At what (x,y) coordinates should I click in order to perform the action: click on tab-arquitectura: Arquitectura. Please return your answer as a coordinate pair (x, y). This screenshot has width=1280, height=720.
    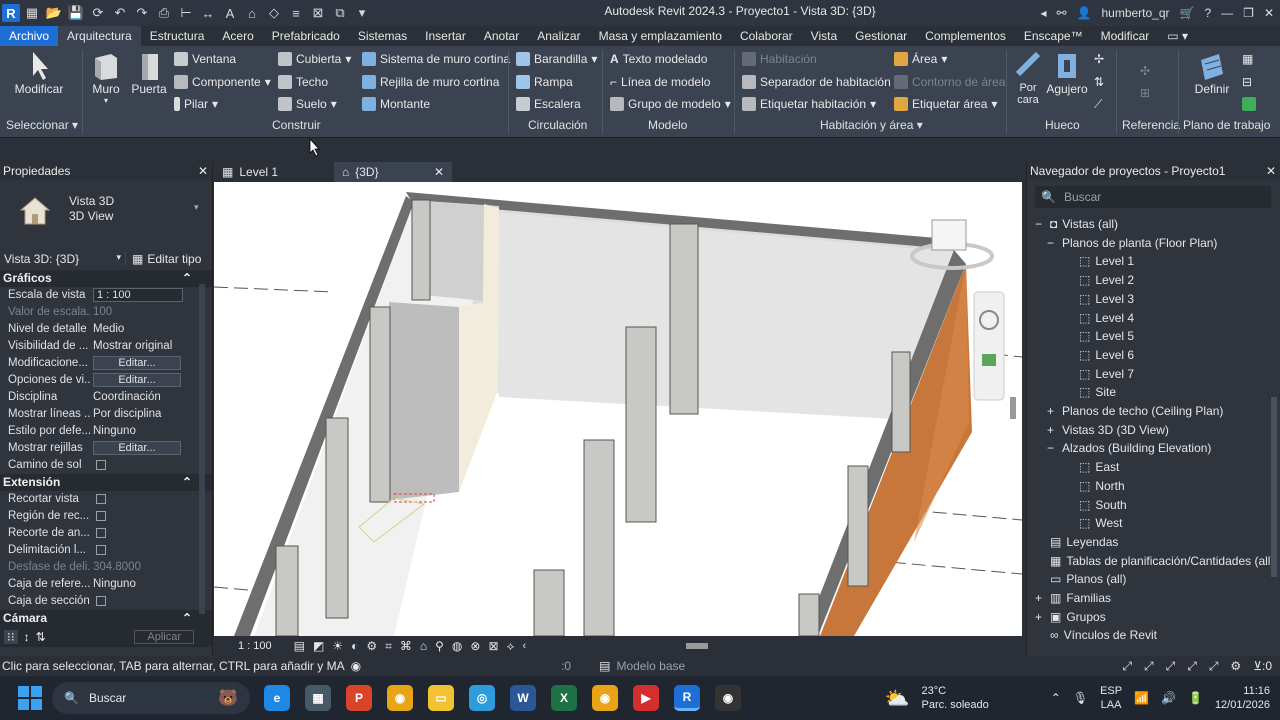
    Looking at the image, I should click on (99, 36).